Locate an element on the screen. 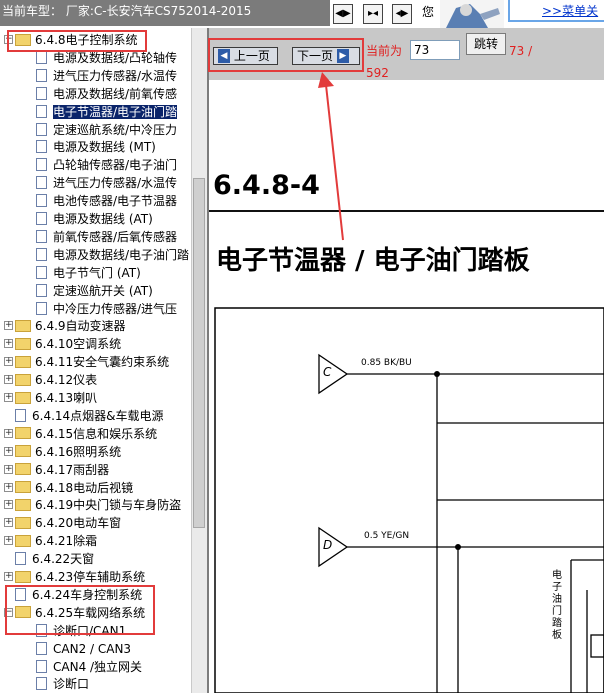  tree-item-label: 6.4.13喇叭 is located at coordinates (66, 398).